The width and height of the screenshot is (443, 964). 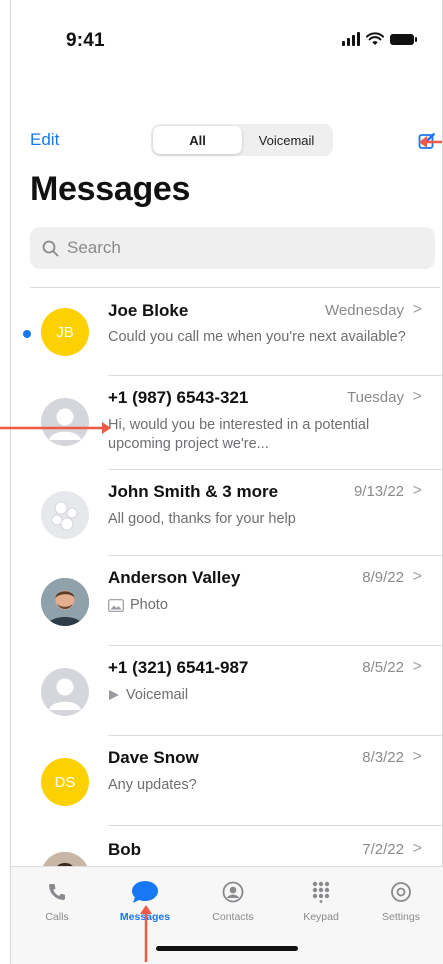 What do you see at coordinates (57, 892) in the screenshot?
I see `phone-icon` at bounding box center [57, 892].